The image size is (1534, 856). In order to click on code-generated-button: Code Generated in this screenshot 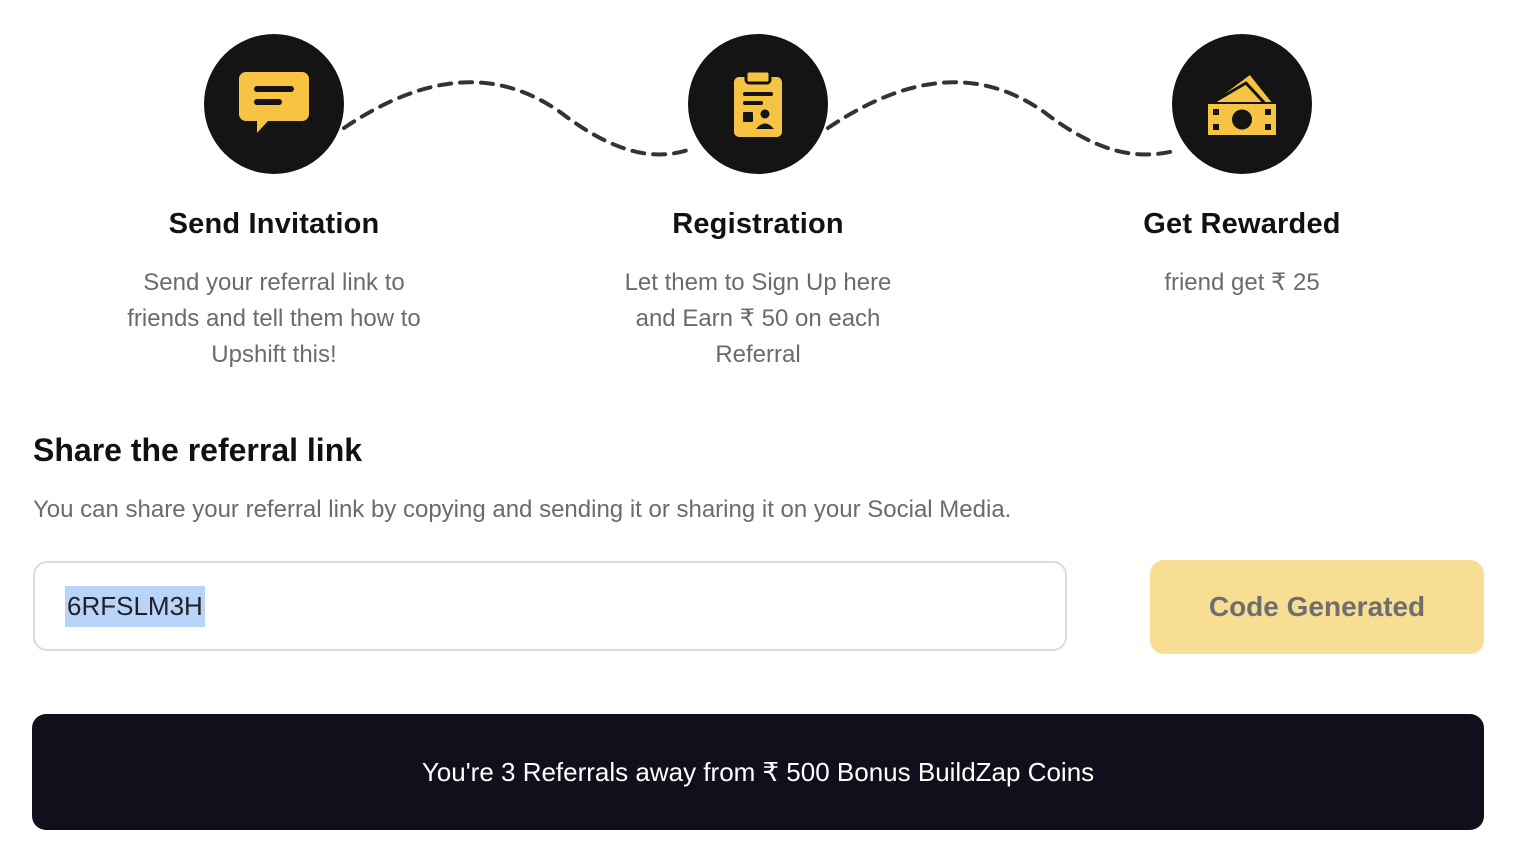, I will do `click(1317, 607)`.